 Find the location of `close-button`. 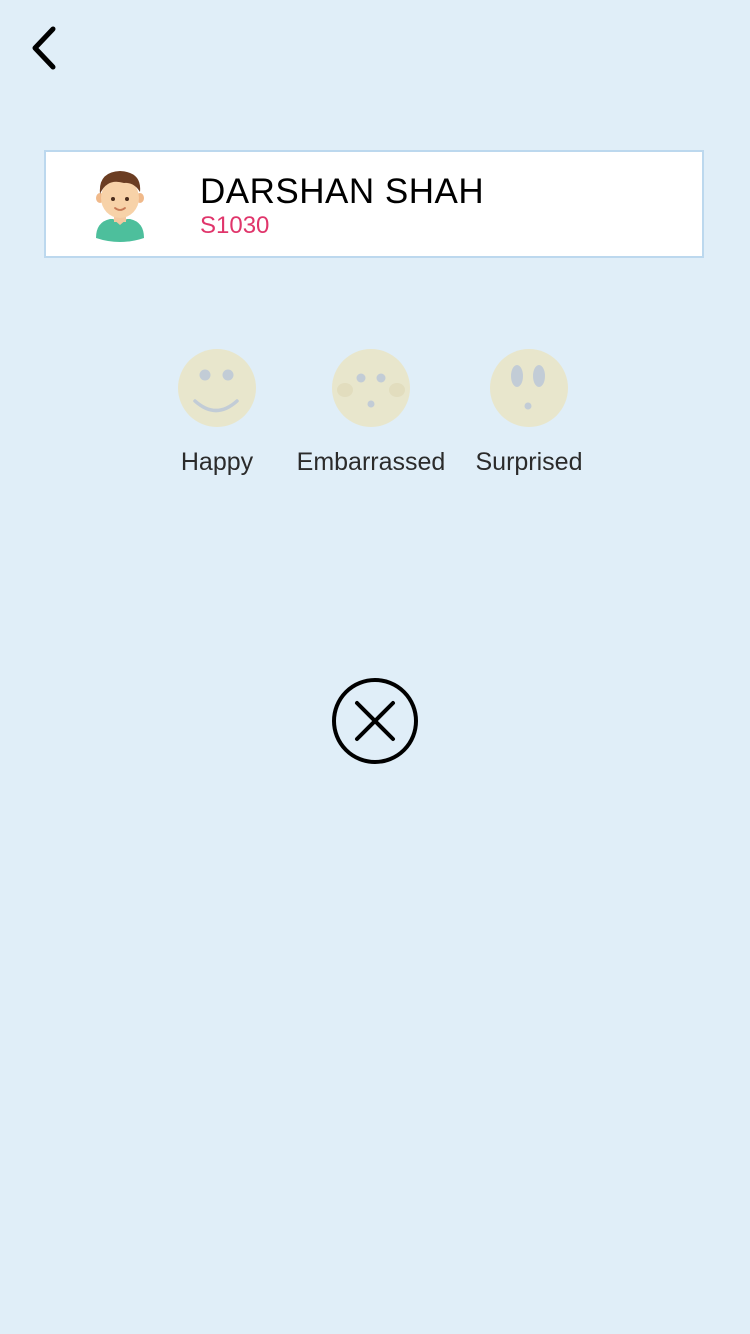

close-button is located at coordinates (375, 721).